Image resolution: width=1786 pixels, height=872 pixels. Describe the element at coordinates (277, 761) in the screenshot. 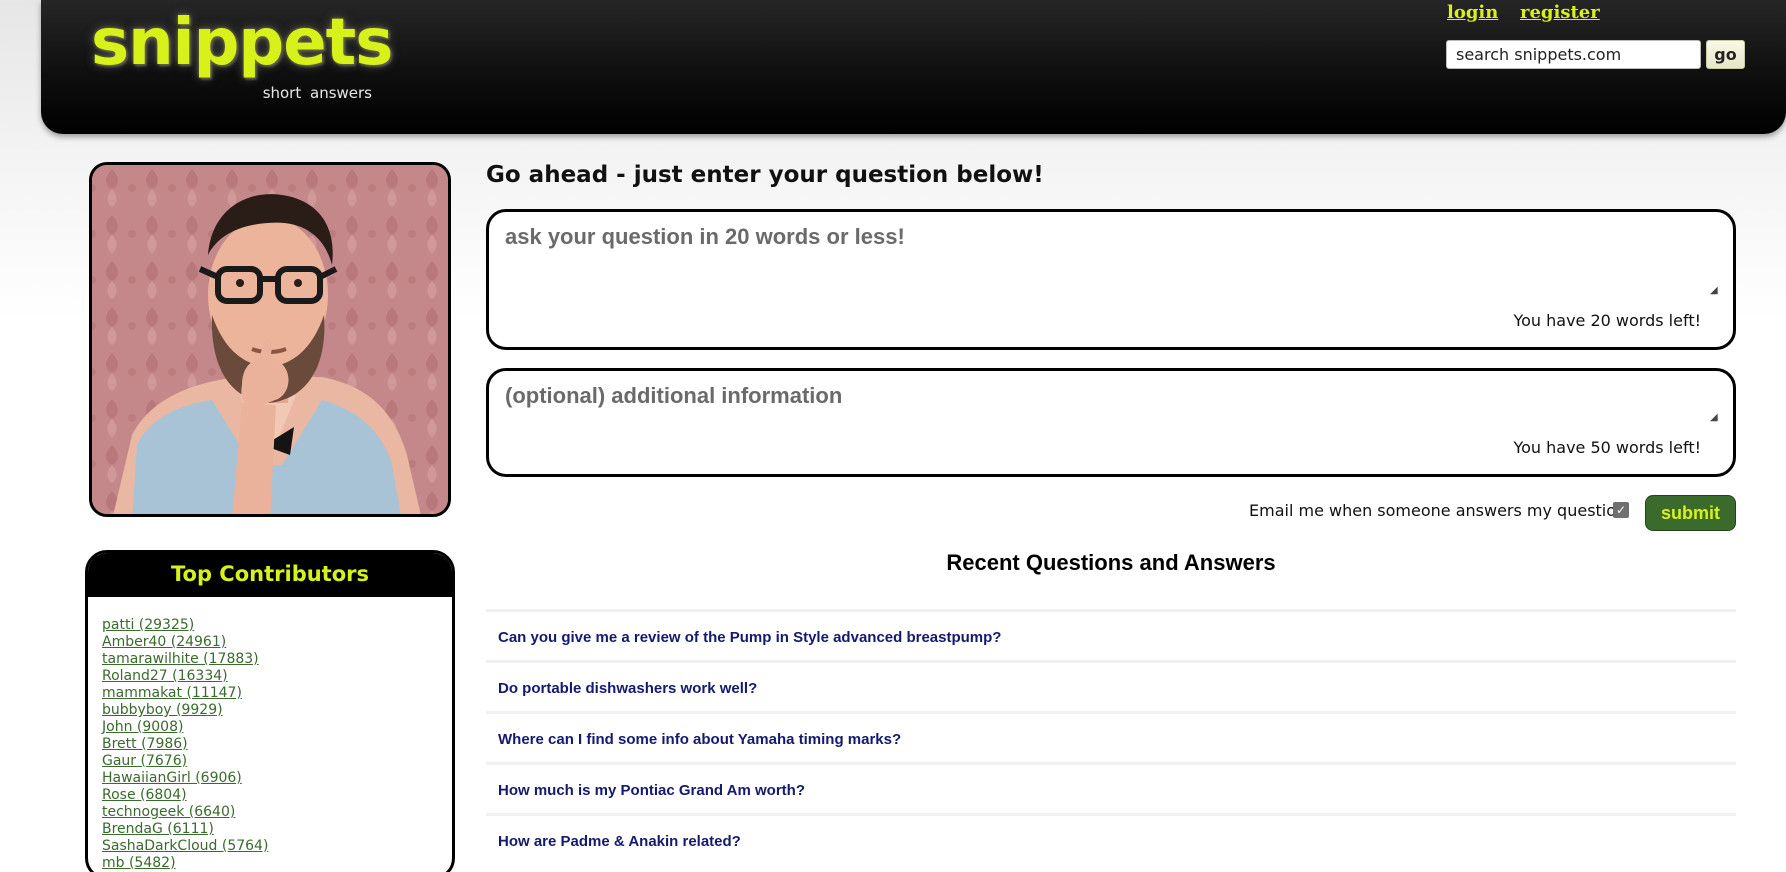

I see `contributor-link: Gaur (7676)` at that location.